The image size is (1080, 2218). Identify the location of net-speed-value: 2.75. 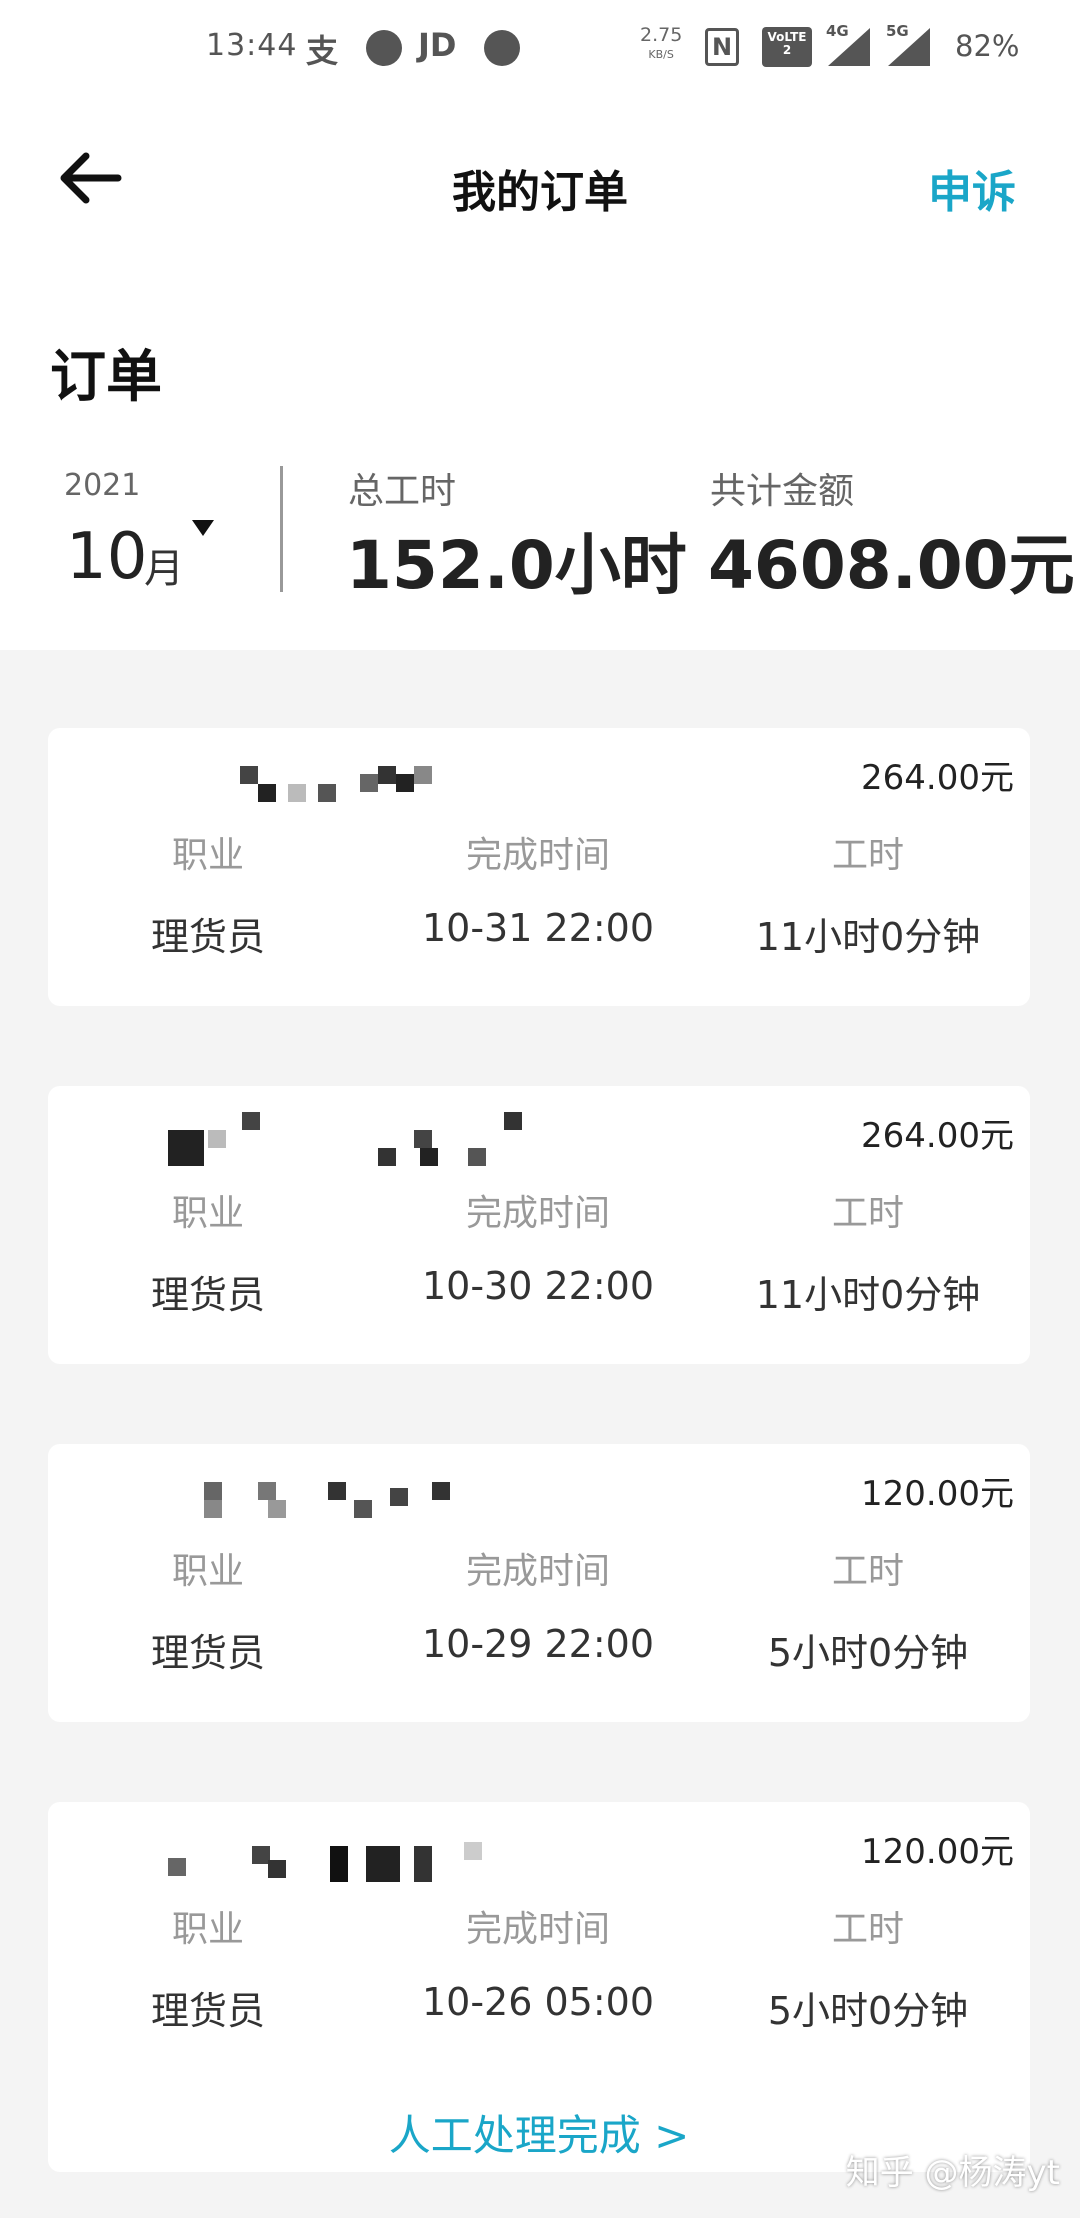
(661, 35).